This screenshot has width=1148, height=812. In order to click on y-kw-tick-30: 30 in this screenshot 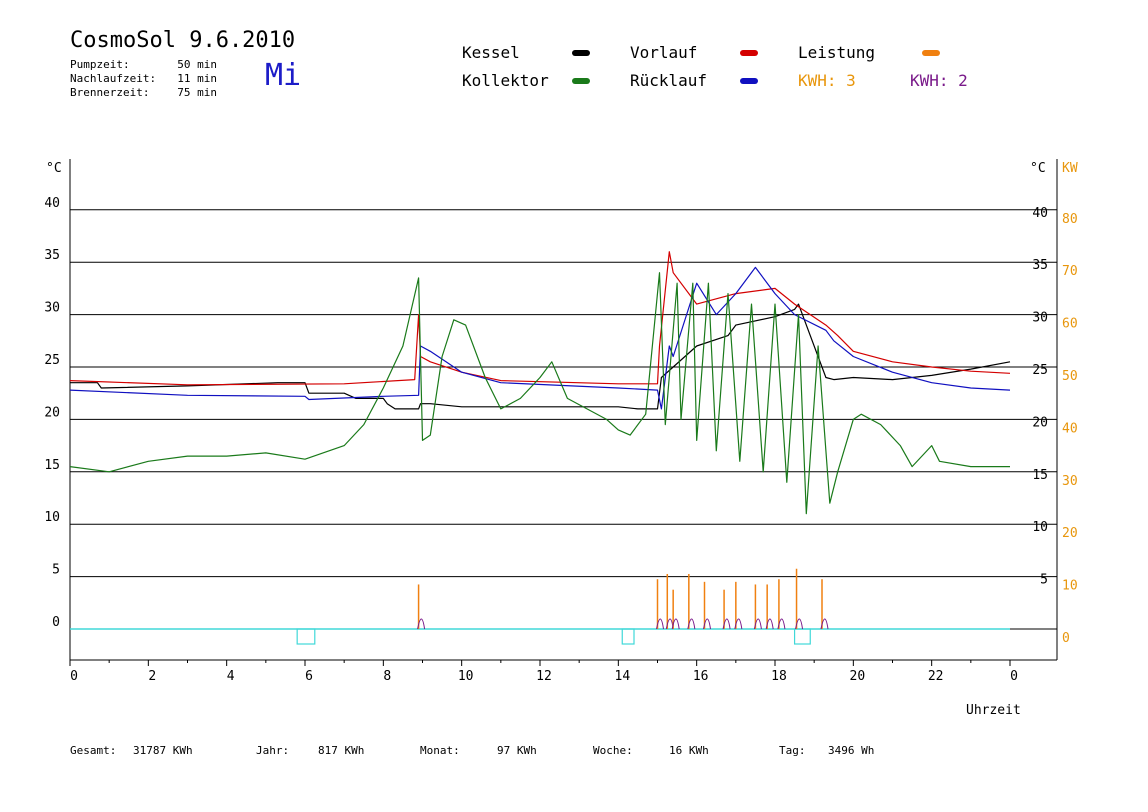, I will do `click(1070, 481)`.